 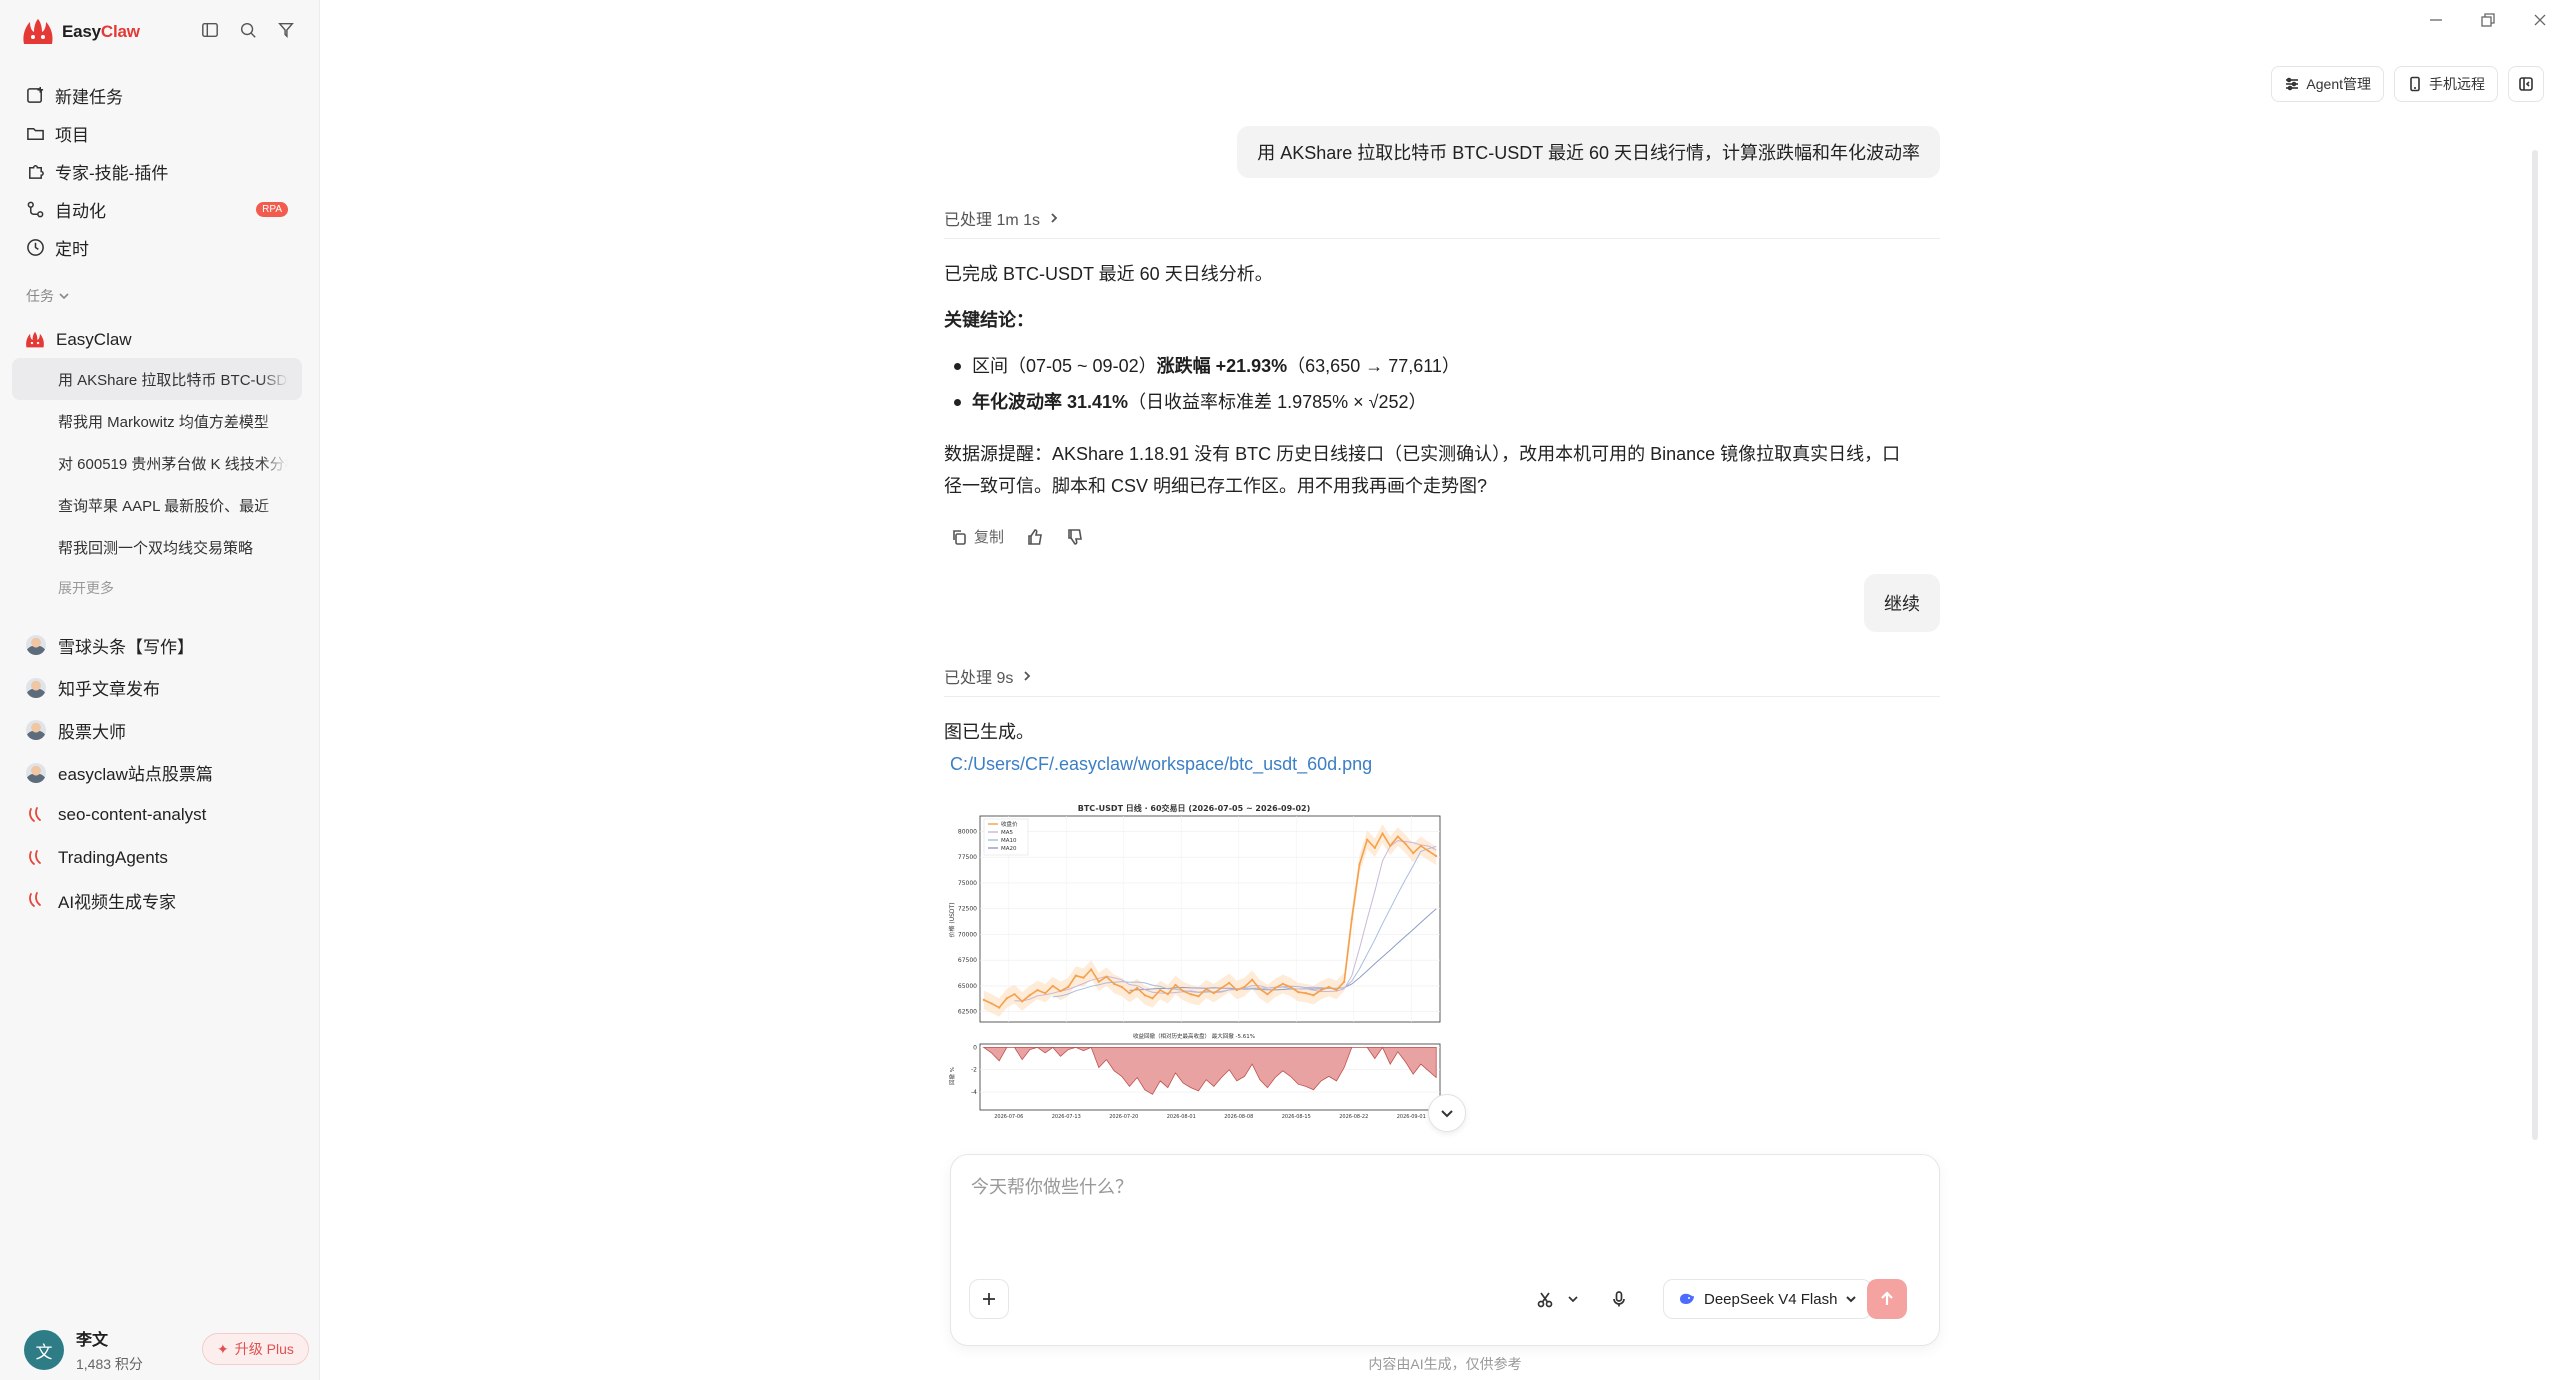 I want to click on sparkle-icon: ✦, so click(x=223, y=1348).